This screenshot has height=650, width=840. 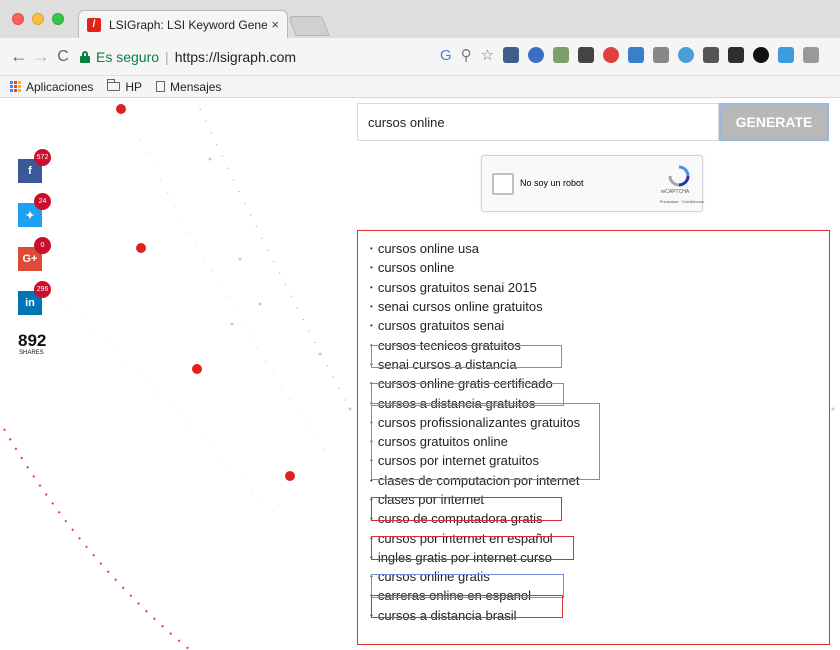 What do you see at coordinates (19, 56) in the screenshot?
I see `back-arrow-icon: ←` at bounding box center [19, 56].